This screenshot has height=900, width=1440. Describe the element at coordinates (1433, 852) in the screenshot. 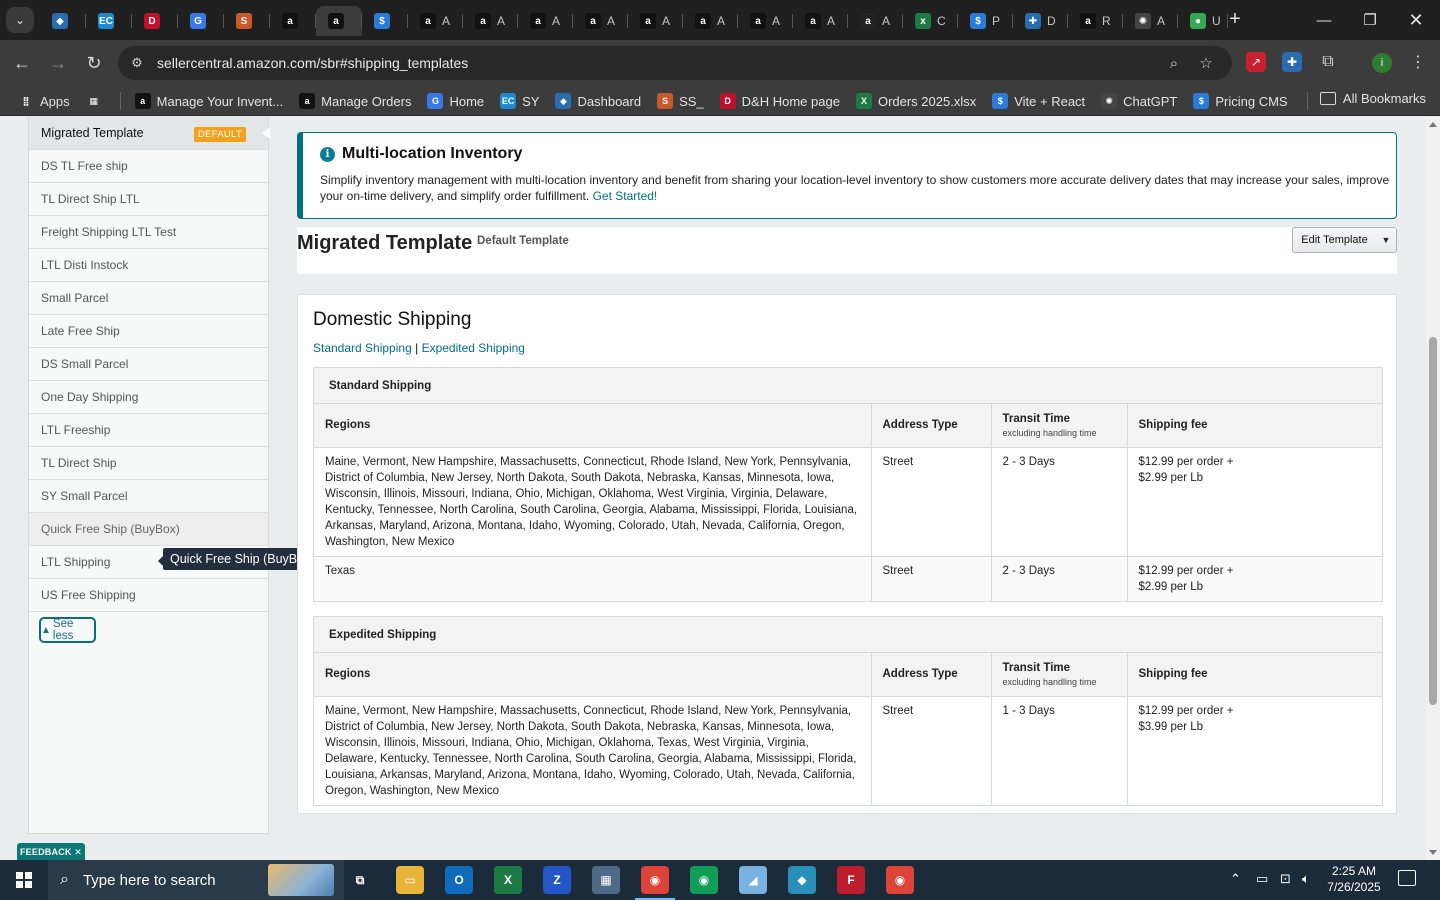

I see `scroll-down-arrow-icon` at that location.